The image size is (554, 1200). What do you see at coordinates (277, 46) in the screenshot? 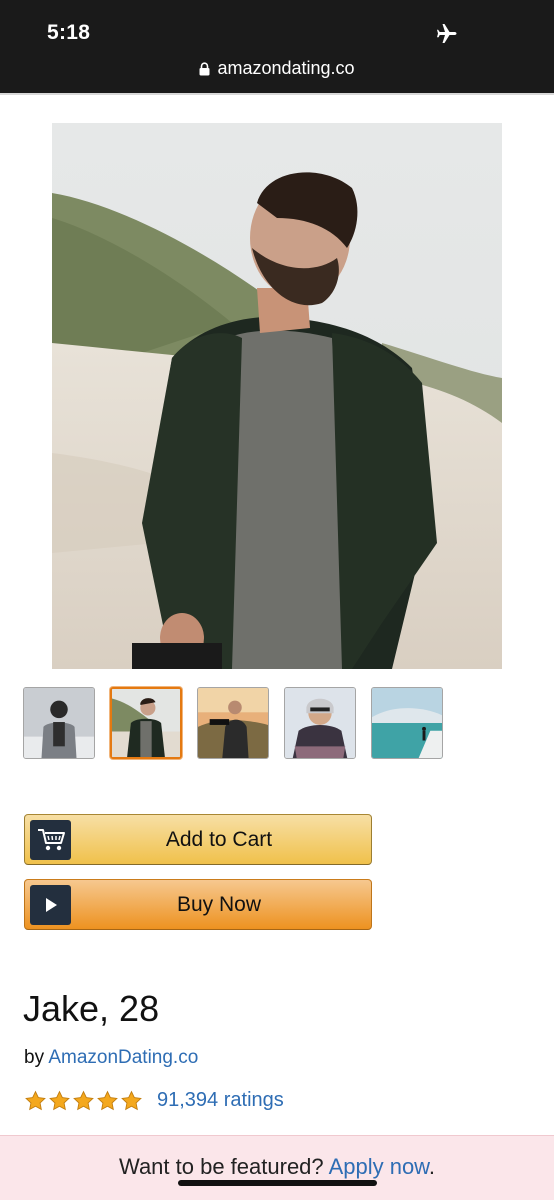
I see `browser-top-bar: 5:18 amazondating.co` at bounding box center [277, 46].